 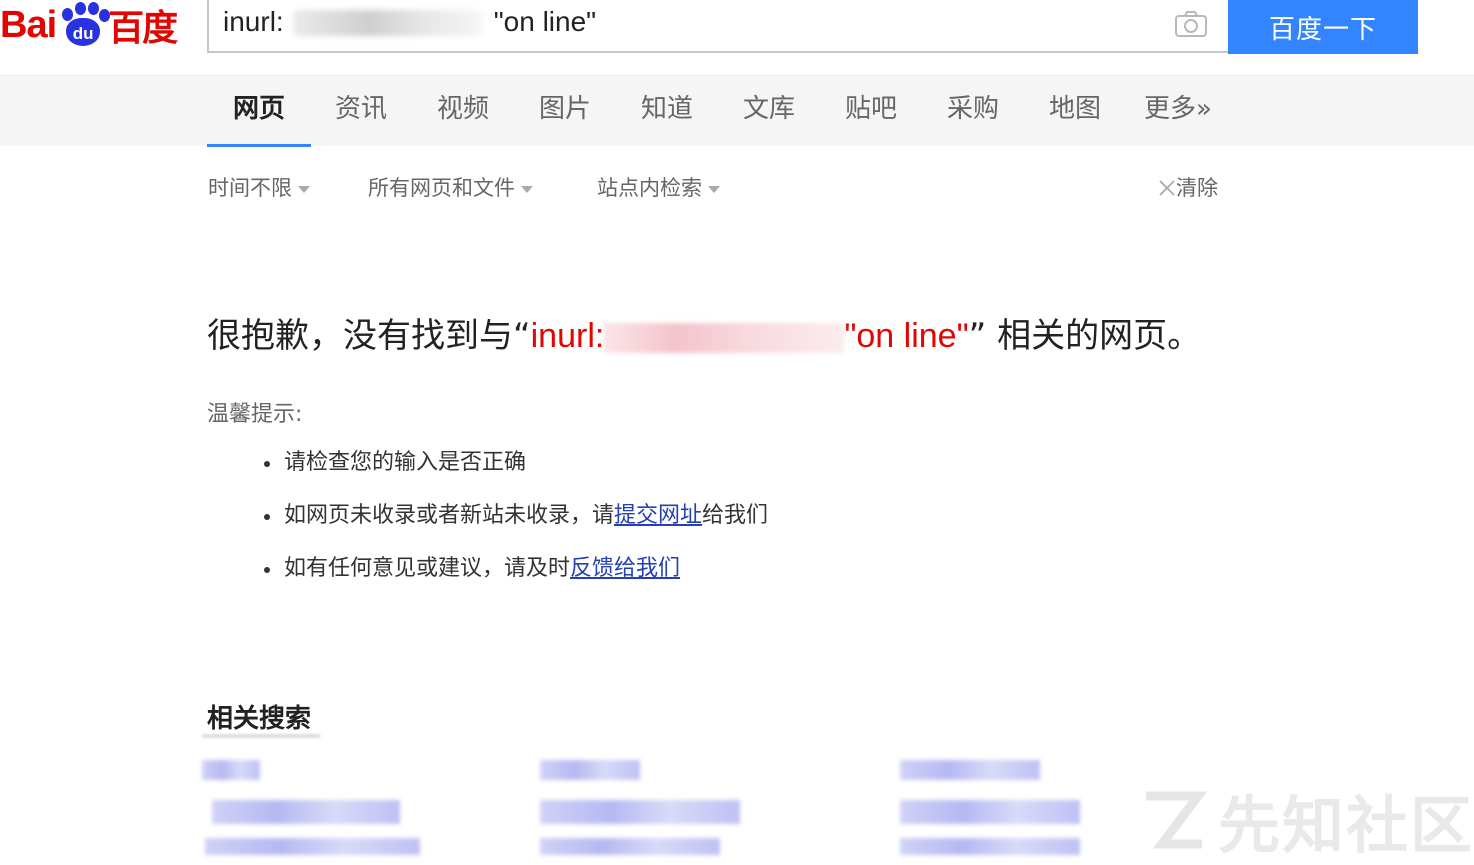 What do you see at coordinates (977, 336) in the screenshot?
I see `quote-close: ”` at bounding box center [977, 336].